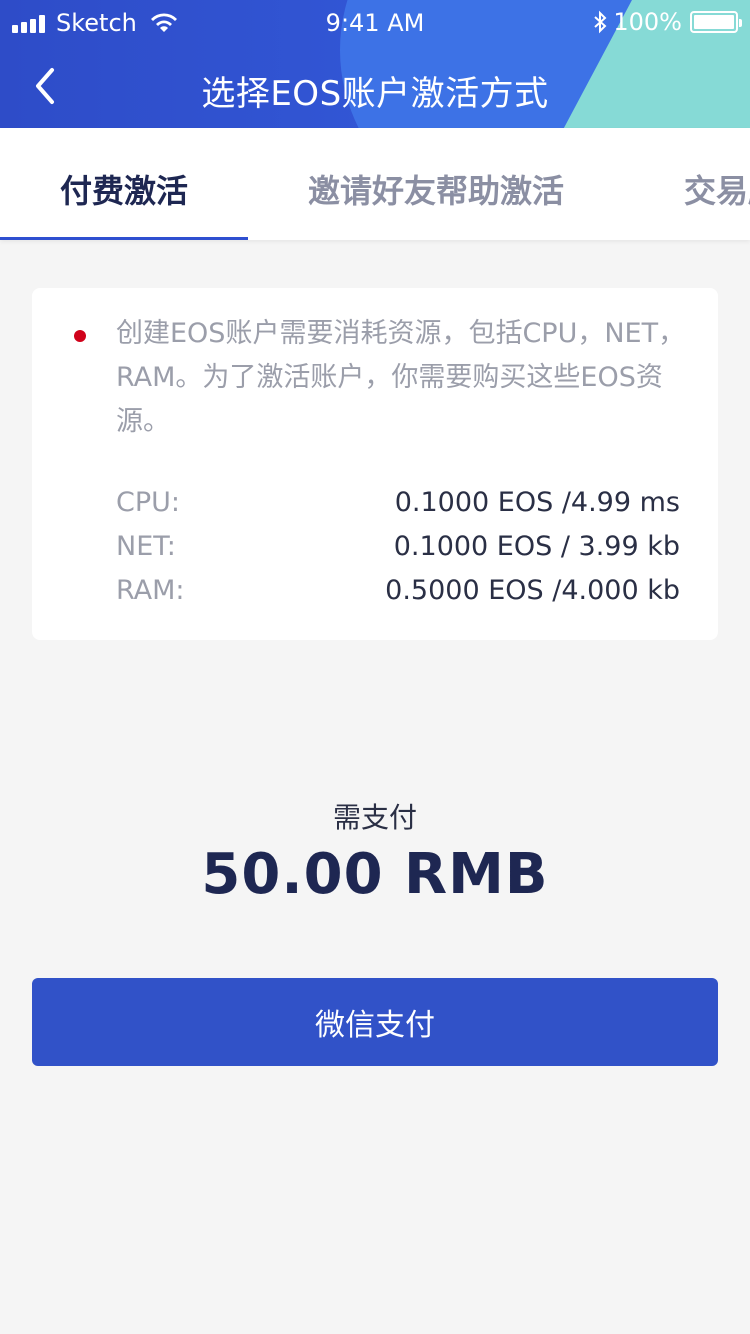  Describe the element at coordinates (436, 189) in the screenshot. I see `tab-invite-friend: 邀请好友帮助激活` at that location.